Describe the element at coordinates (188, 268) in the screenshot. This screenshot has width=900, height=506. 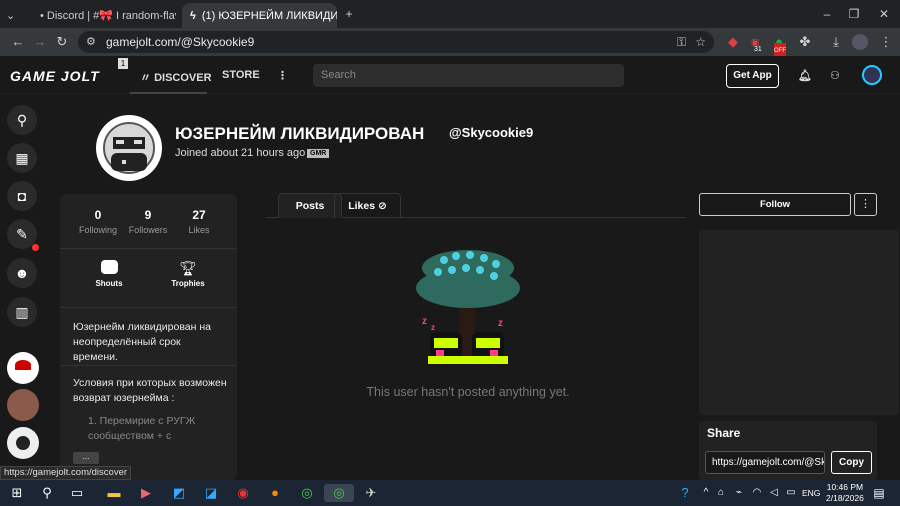
I see `trophy-icon: 🏆︎` at that location.